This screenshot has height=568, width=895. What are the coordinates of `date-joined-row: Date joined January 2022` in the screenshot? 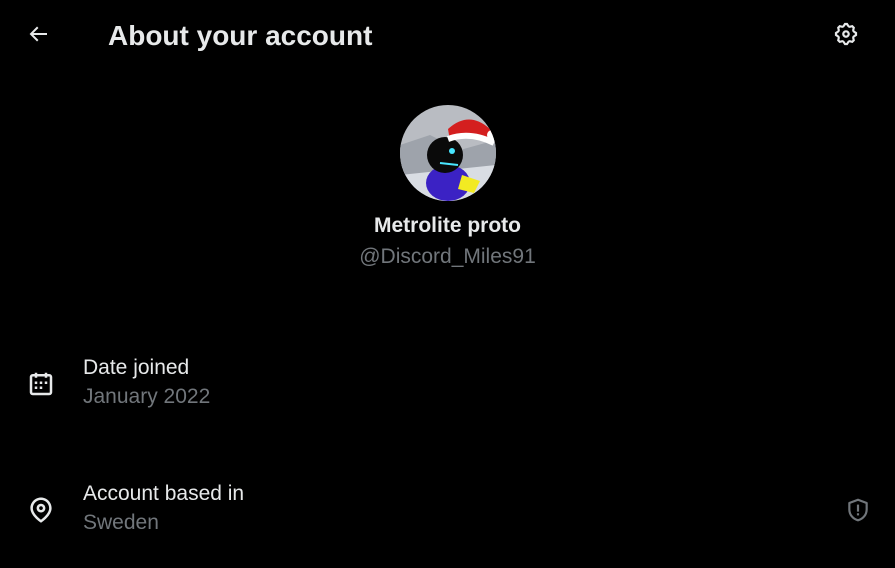 It's located at (447, 384).